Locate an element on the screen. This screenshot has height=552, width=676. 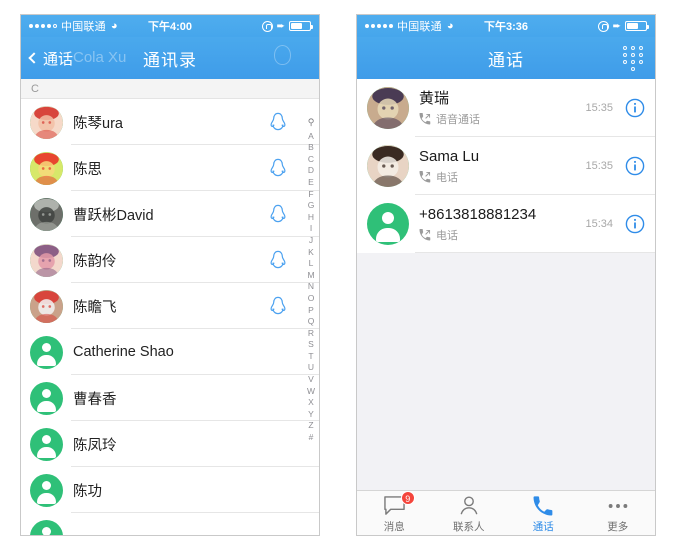
index-letter: D is located at coordinates (311, 171).